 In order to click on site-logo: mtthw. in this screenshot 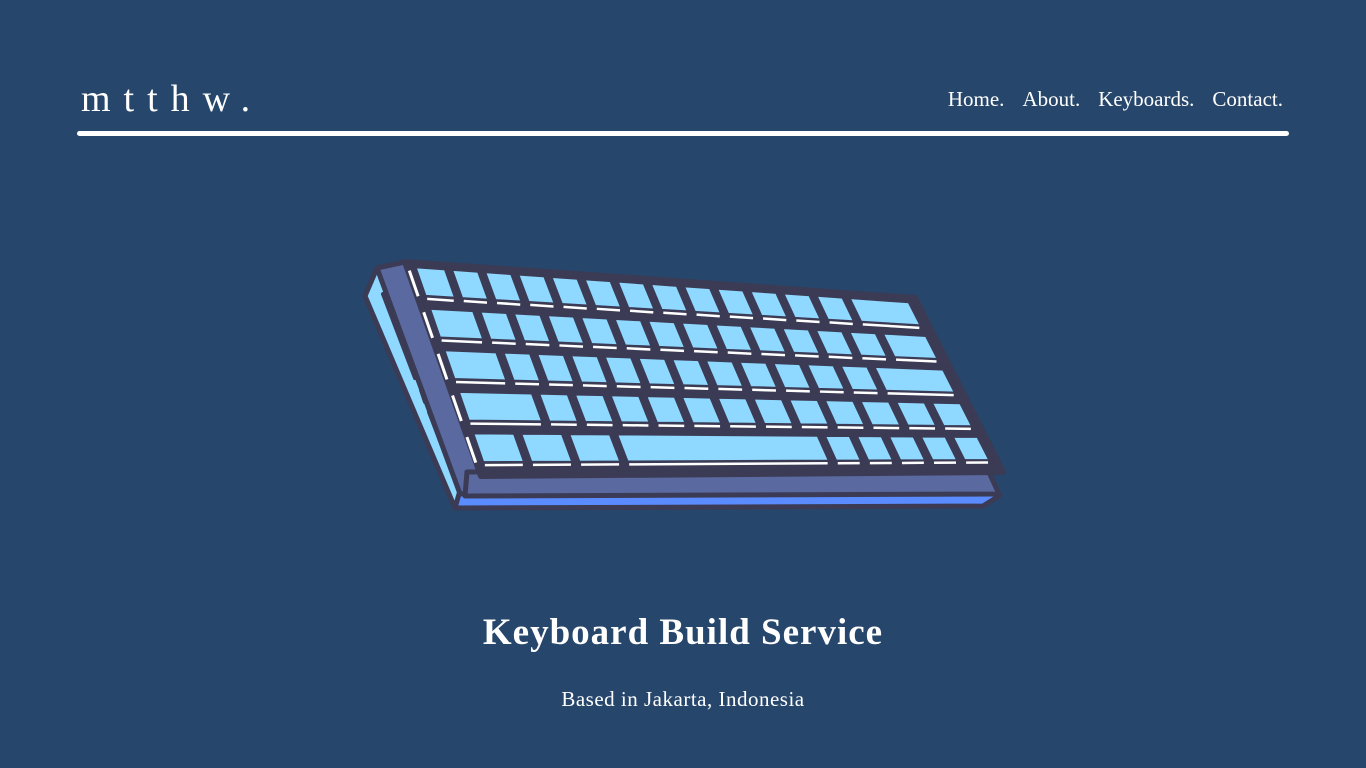, I will do `click(172, 99)`.